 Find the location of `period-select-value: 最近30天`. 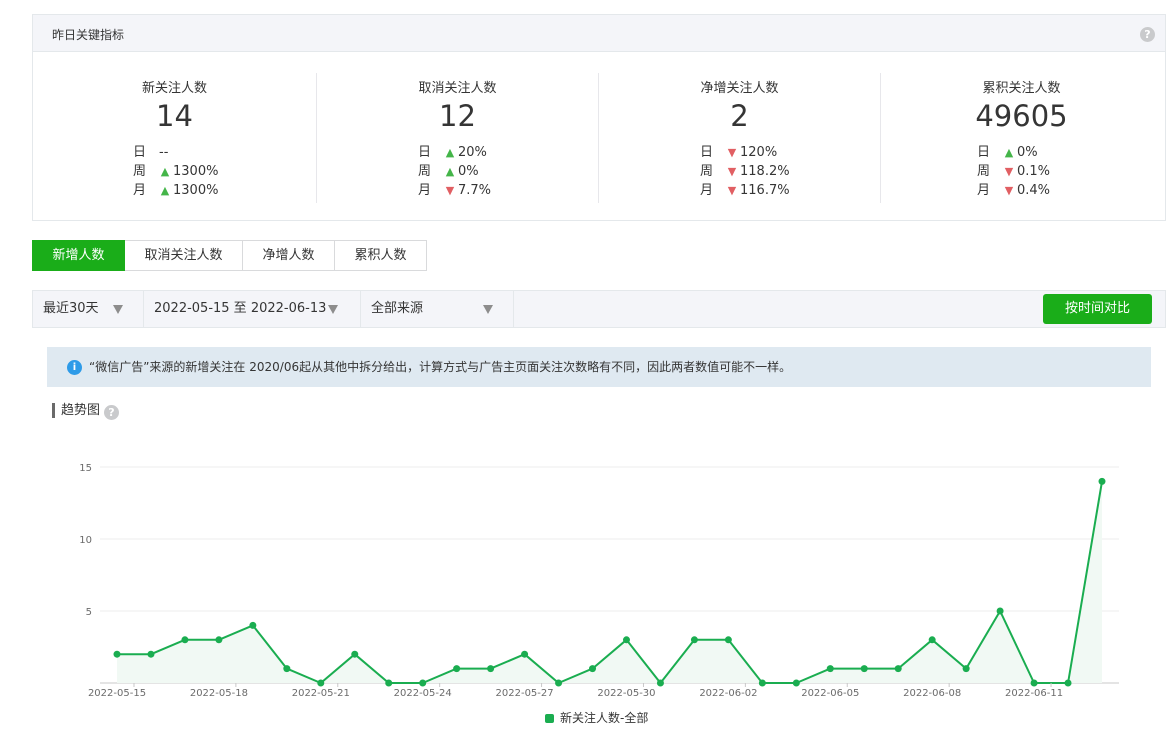

period-select-value: 最近30天 is located at coordinates (71, 308).